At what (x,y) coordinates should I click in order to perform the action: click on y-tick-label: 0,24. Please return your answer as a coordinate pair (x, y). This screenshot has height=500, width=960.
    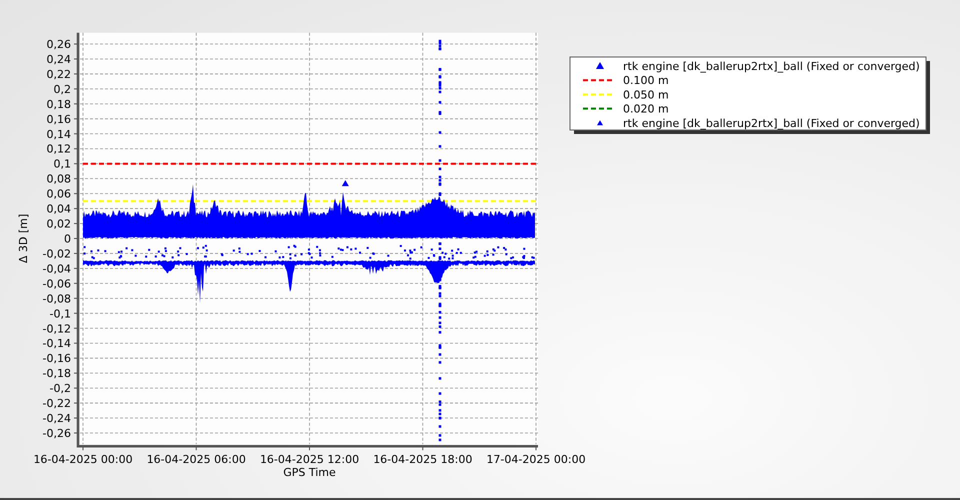
    Looking at the image, I should click on (58, 59).